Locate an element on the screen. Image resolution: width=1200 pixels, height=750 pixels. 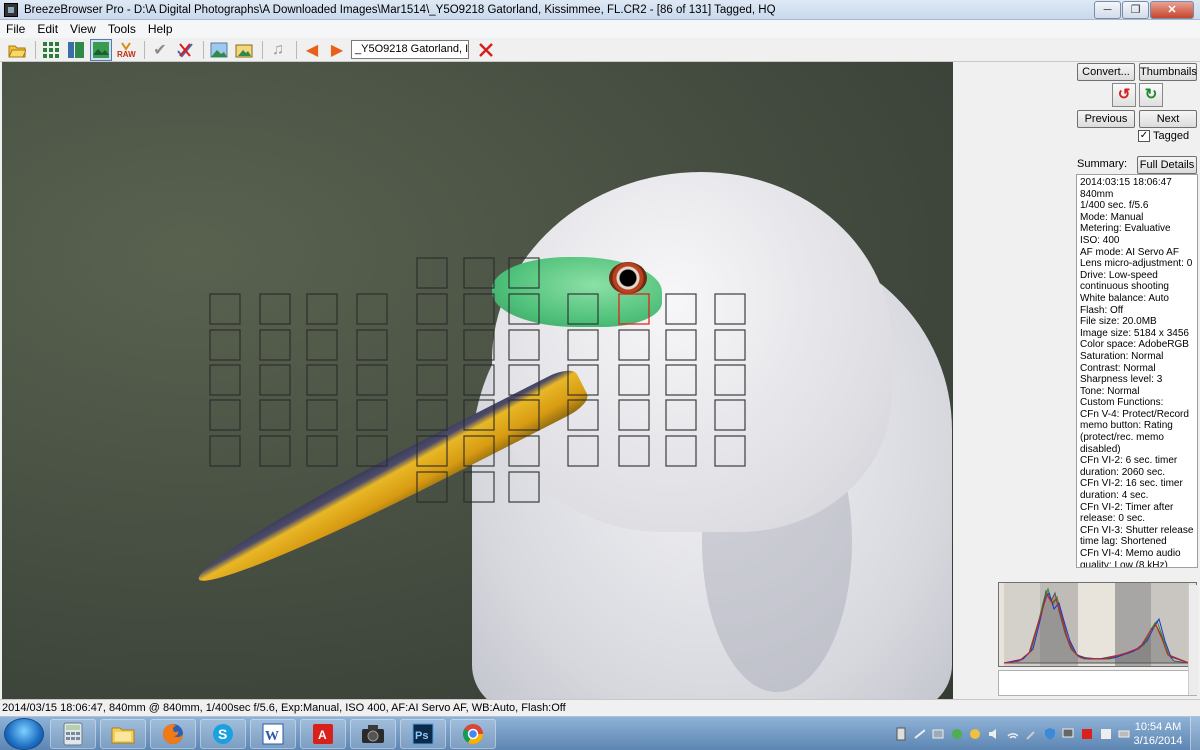
landscape-icon is located at coordinates (219, 50).